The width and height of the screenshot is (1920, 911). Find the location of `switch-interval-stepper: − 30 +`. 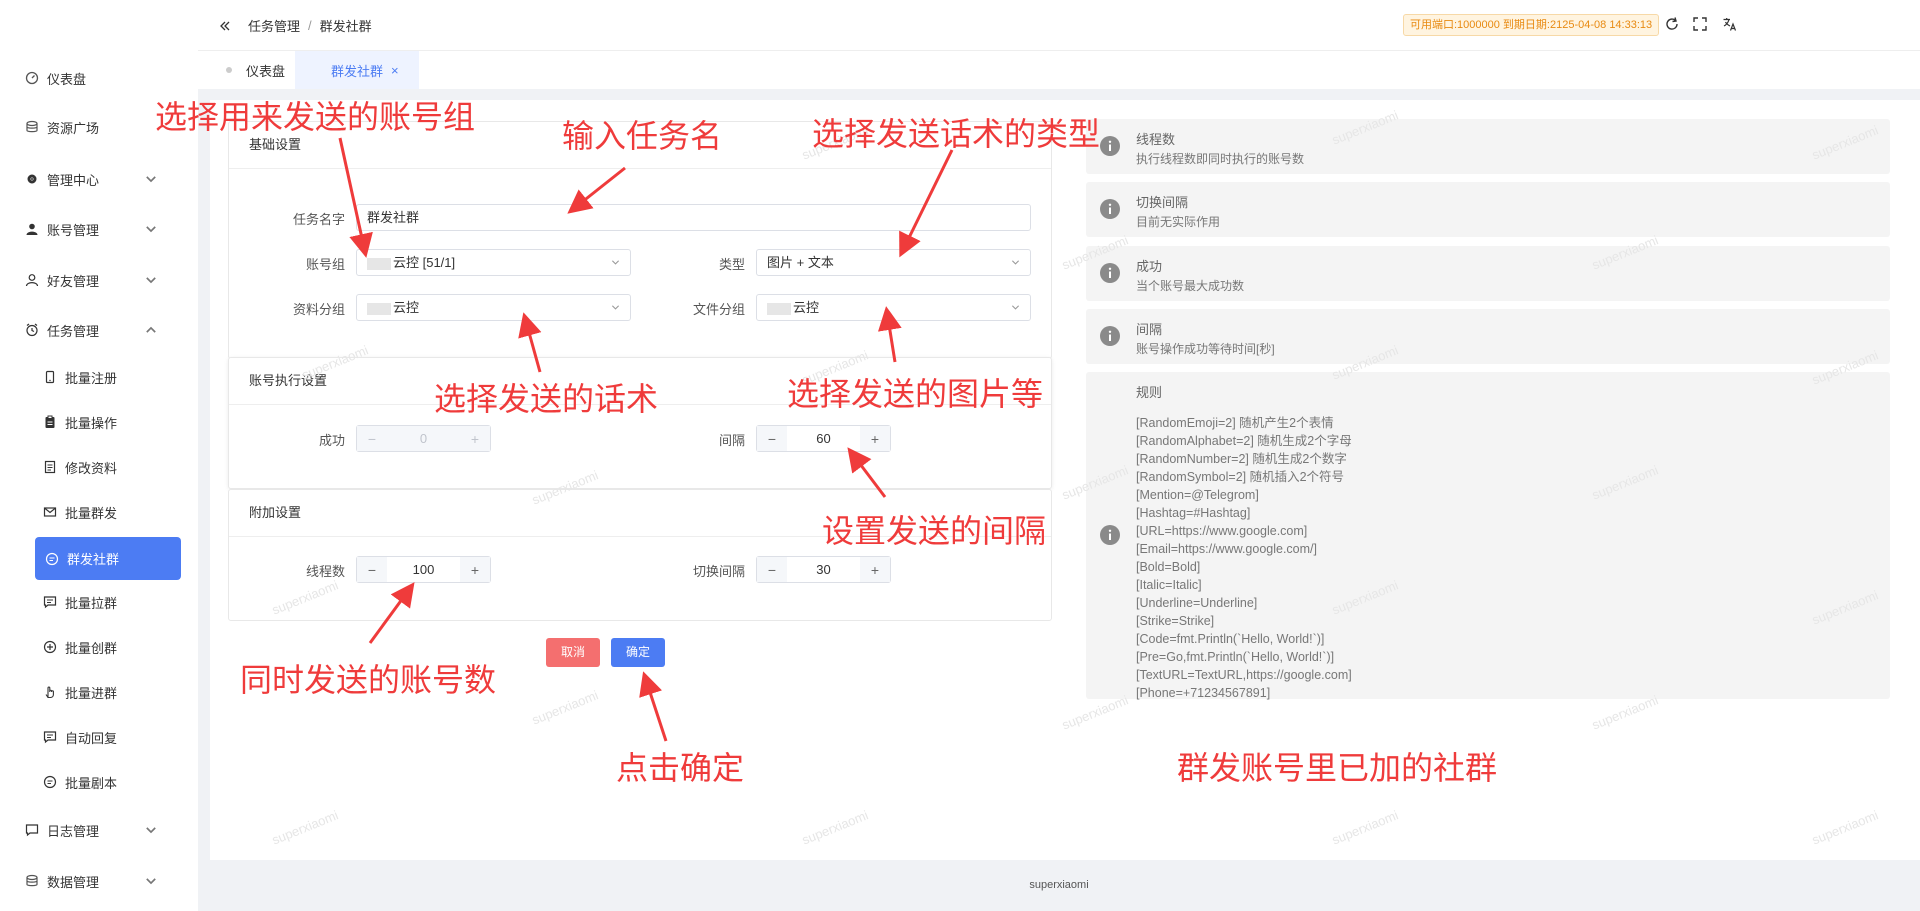

switch-interval-stepper: − 30 + is located at coordinates (823, 569).